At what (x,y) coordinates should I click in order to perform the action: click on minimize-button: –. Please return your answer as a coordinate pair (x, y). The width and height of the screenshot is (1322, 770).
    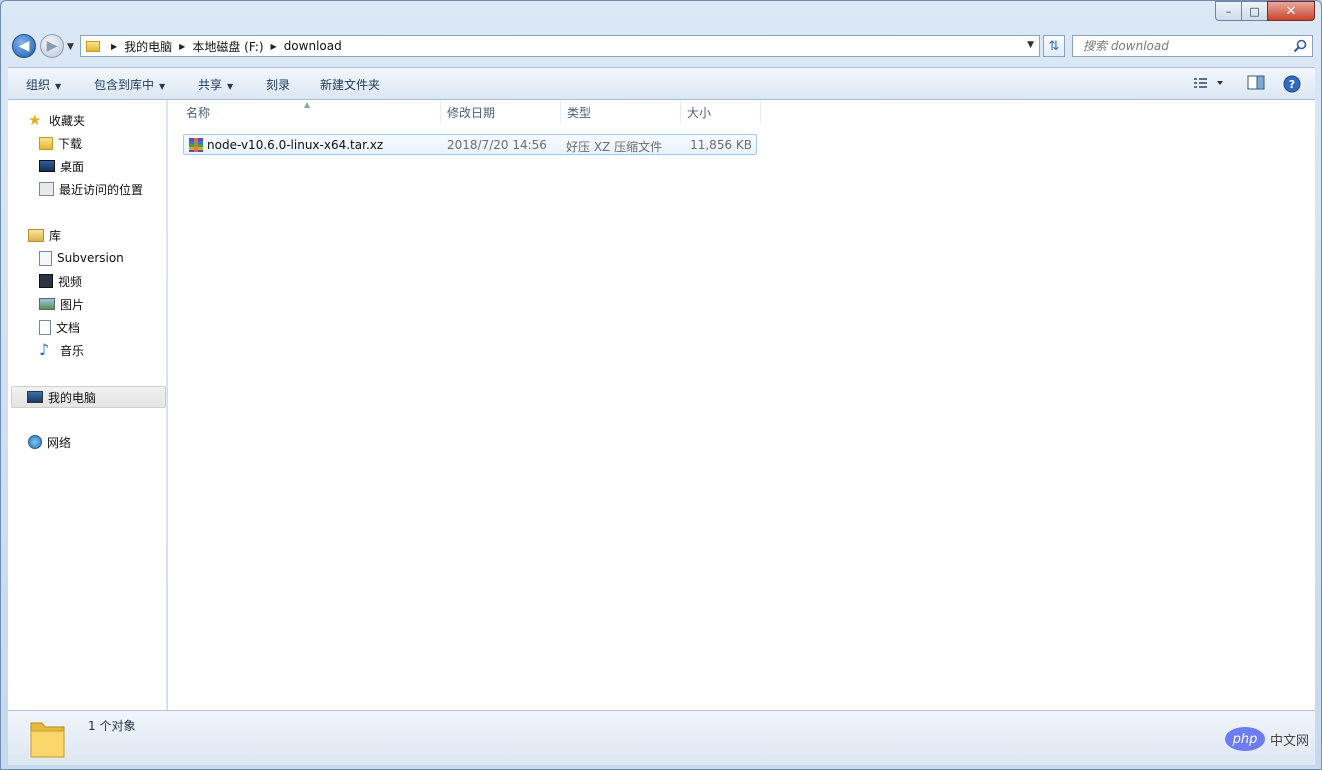
    Looking at the image, I should click on (1228, 11).